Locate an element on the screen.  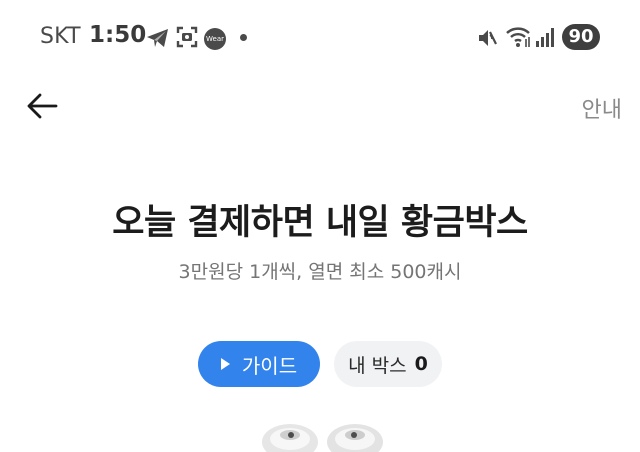
my-box-count: 0 is located at coordinates (421, 364).